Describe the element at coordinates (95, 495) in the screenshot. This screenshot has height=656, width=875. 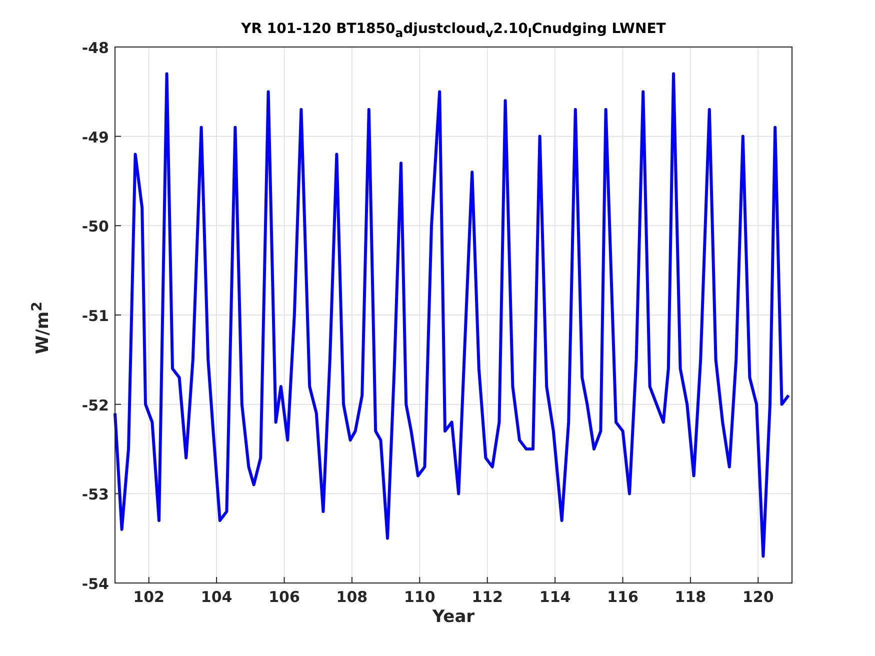
I see `y-tick-label: -53` at that location.